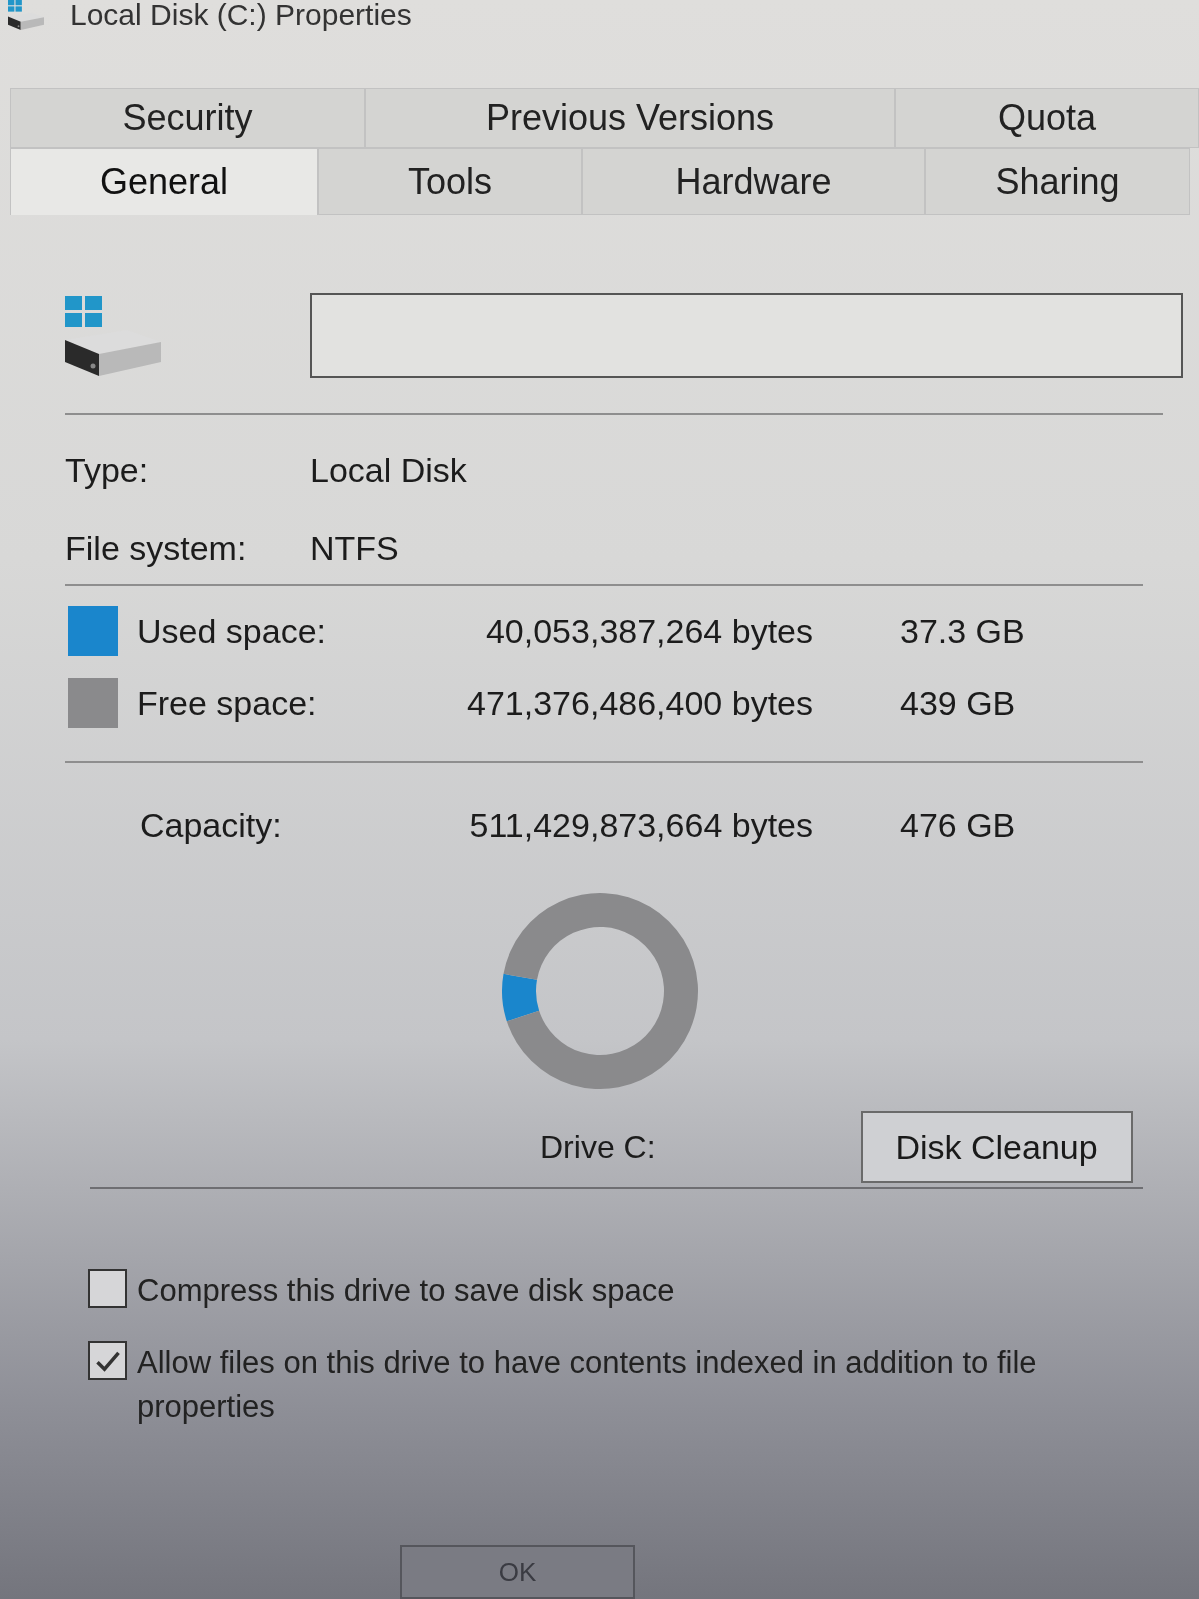 The image size is (1199, 1599). Describe the element at coordinates (639, 703) in the screenshot. I see `space-bytes: 471,376,486,400 bytes` at that location.